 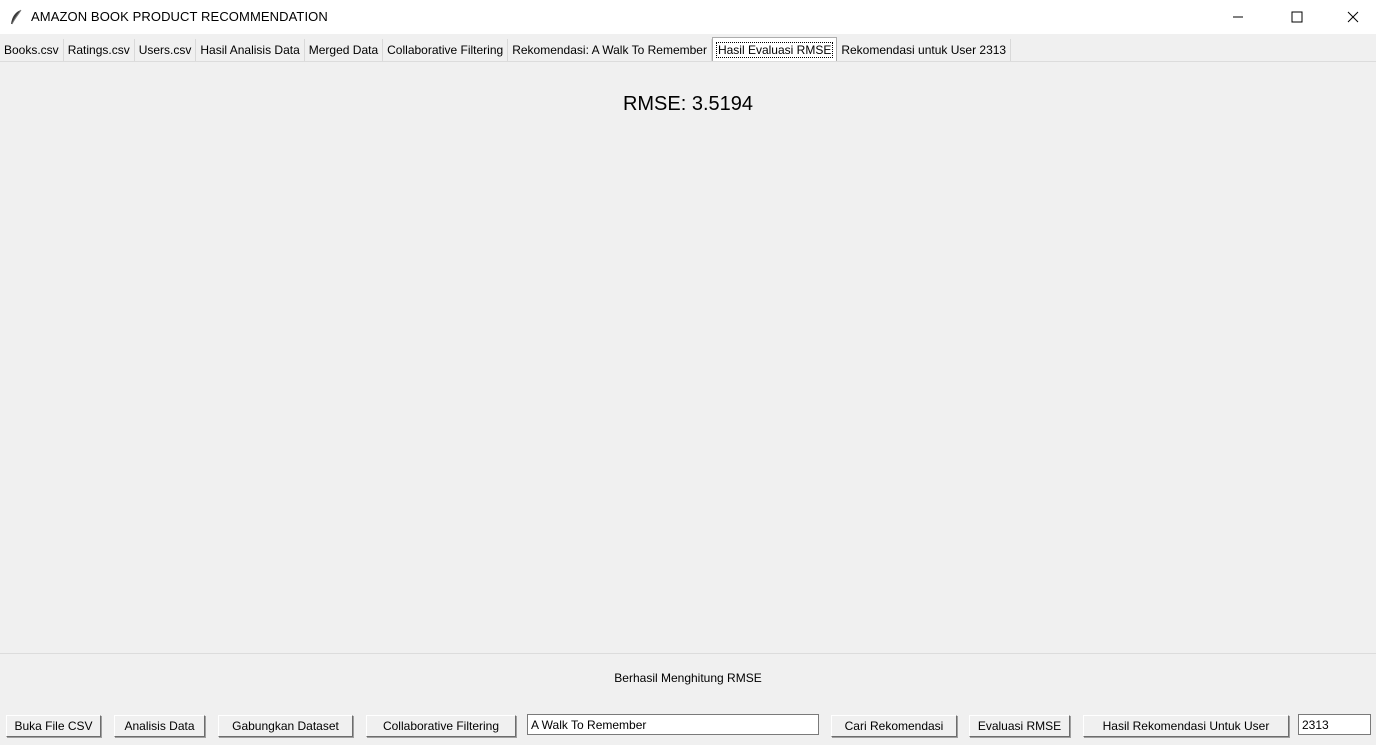 I want to click on tab-rekomendasi-user: Rekomendasi untuk User 2313, so click(x=924, y=50).